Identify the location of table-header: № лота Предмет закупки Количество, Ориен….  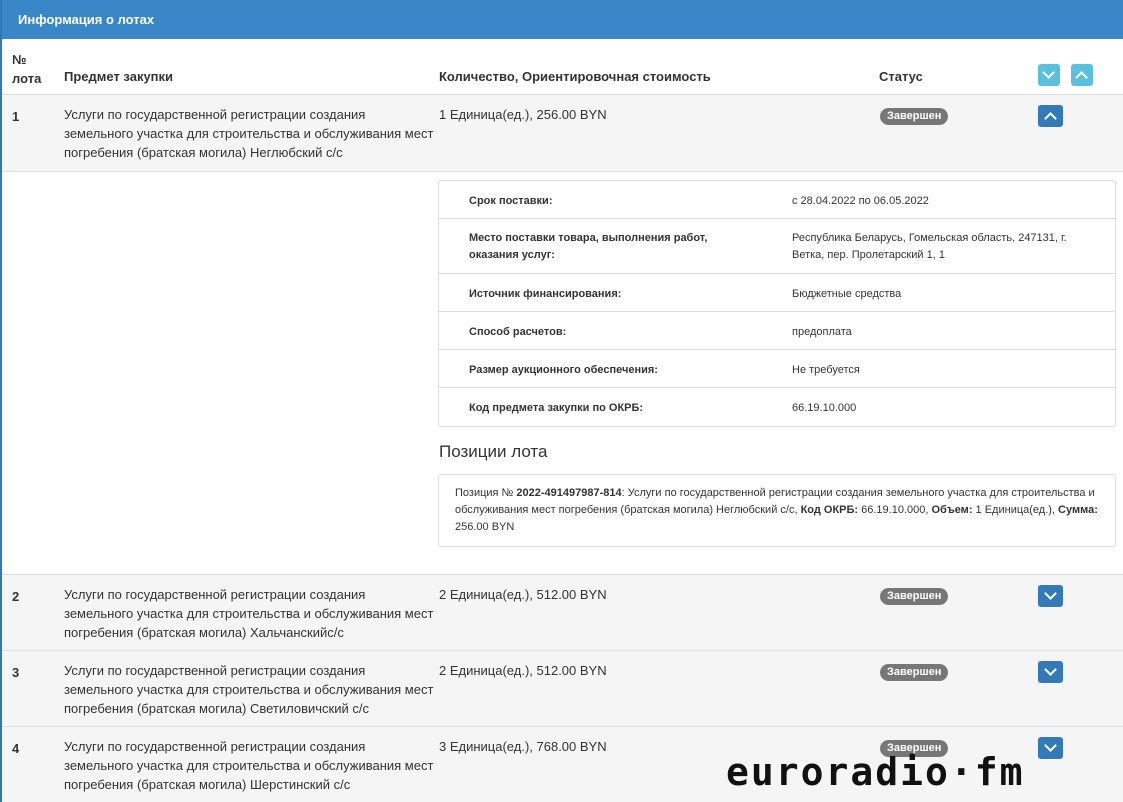
(562, 67).